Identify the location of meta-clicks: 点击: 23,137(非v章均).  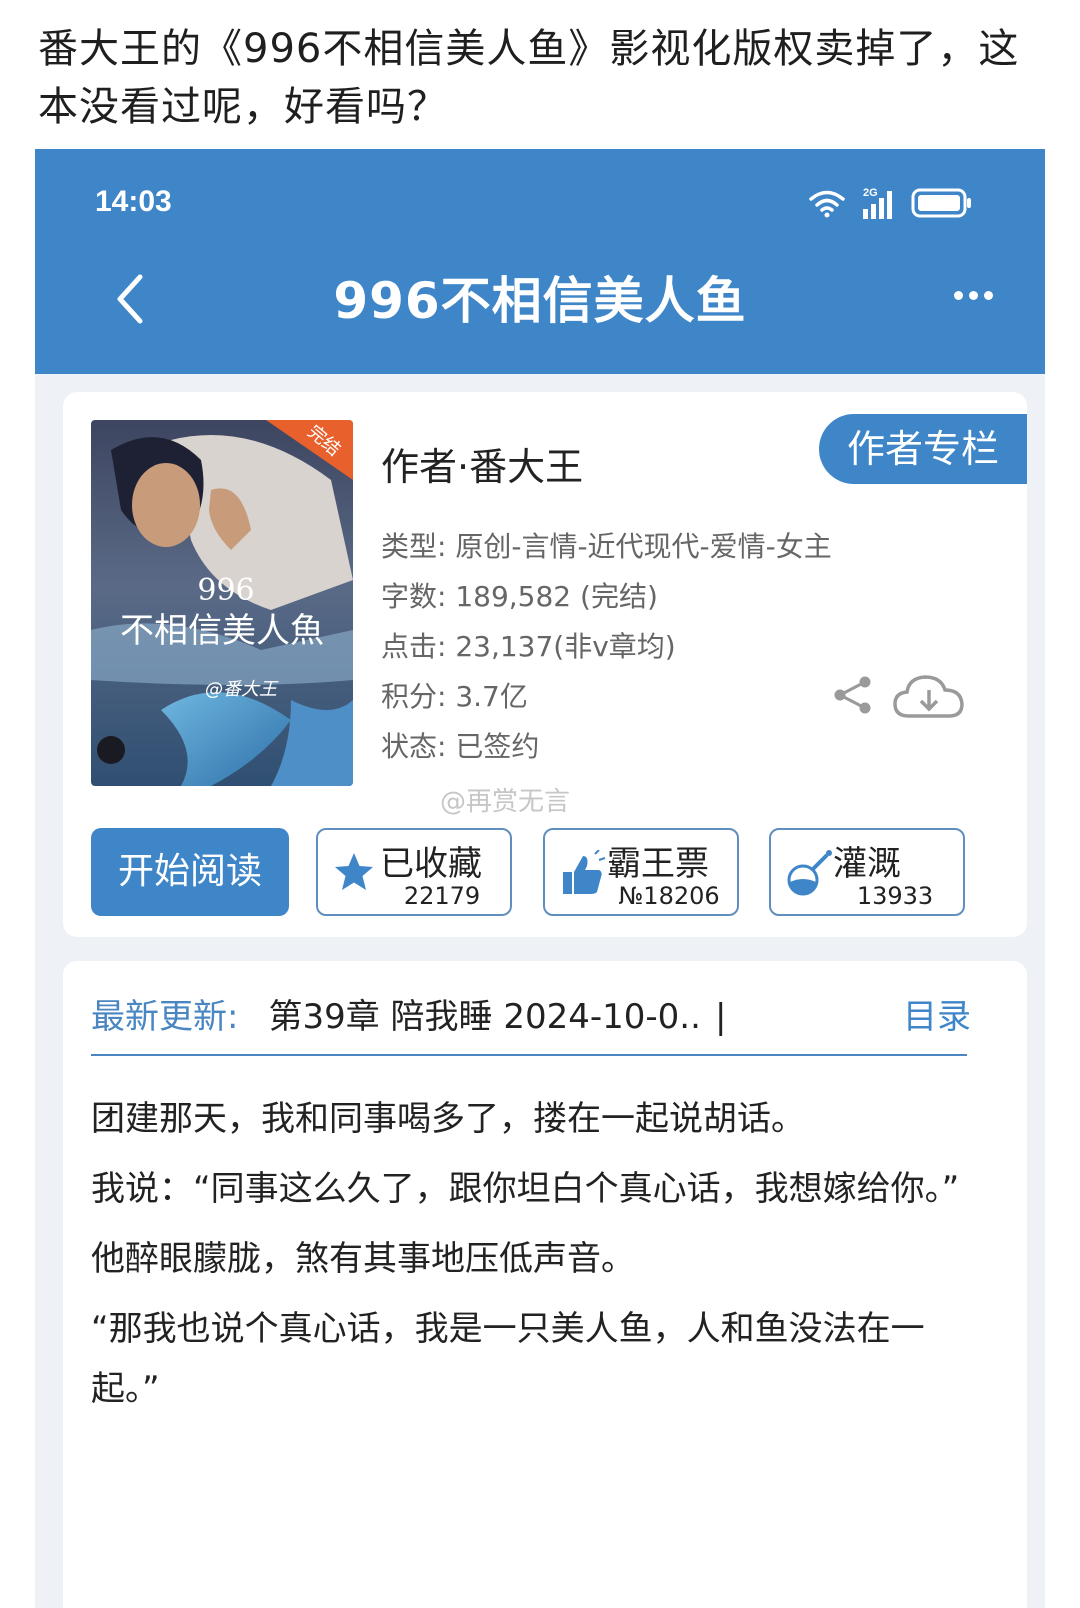
(528, 646).